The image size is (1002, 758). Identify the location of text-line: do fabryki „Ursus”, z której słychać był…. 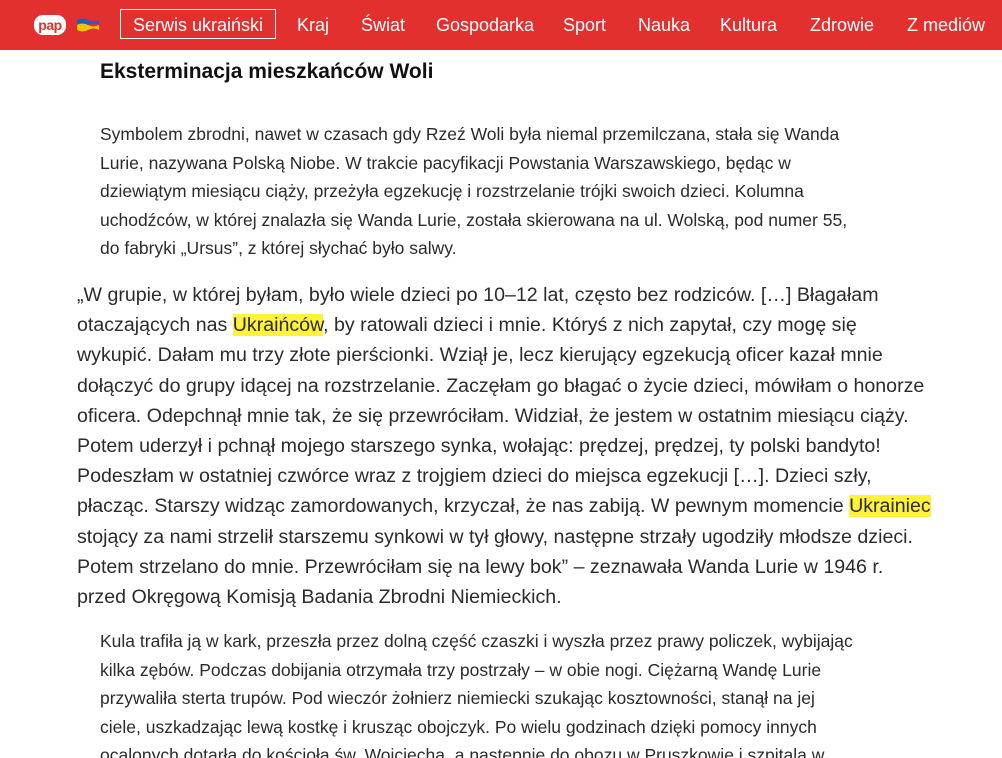
(278, 248).